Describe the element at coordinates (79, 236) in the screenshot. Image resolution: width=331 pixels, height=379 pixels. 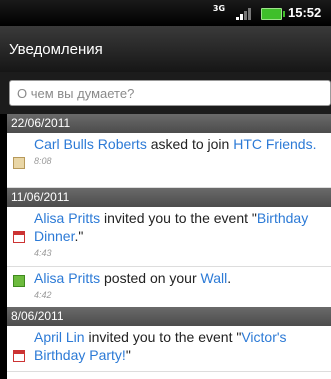
I see `notification-suffix: ."` at that location.